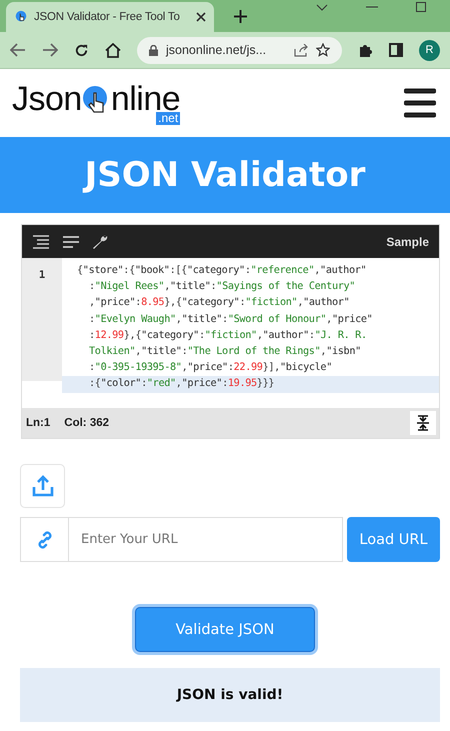 The image size is (450, 731). I want to click on upload-icon, so click(43, 486).